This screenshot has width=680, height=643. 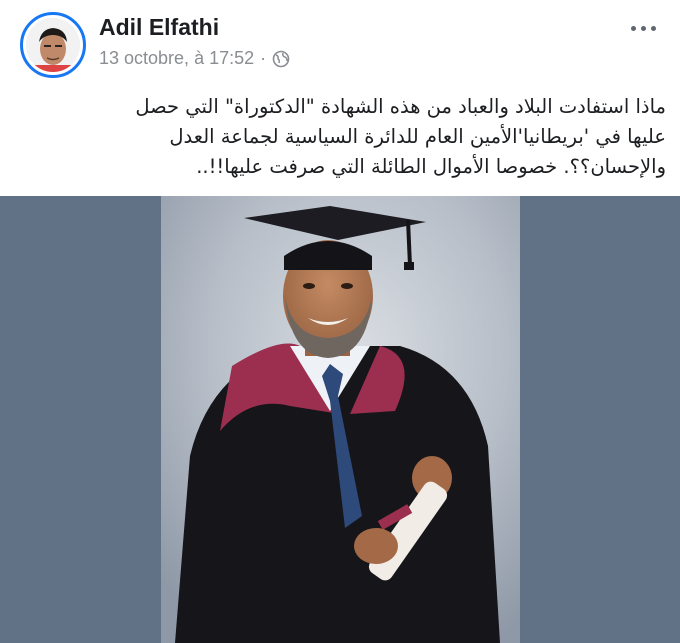 I want to click on author-name: Adil Elfathi, so click(x=159, y=27).